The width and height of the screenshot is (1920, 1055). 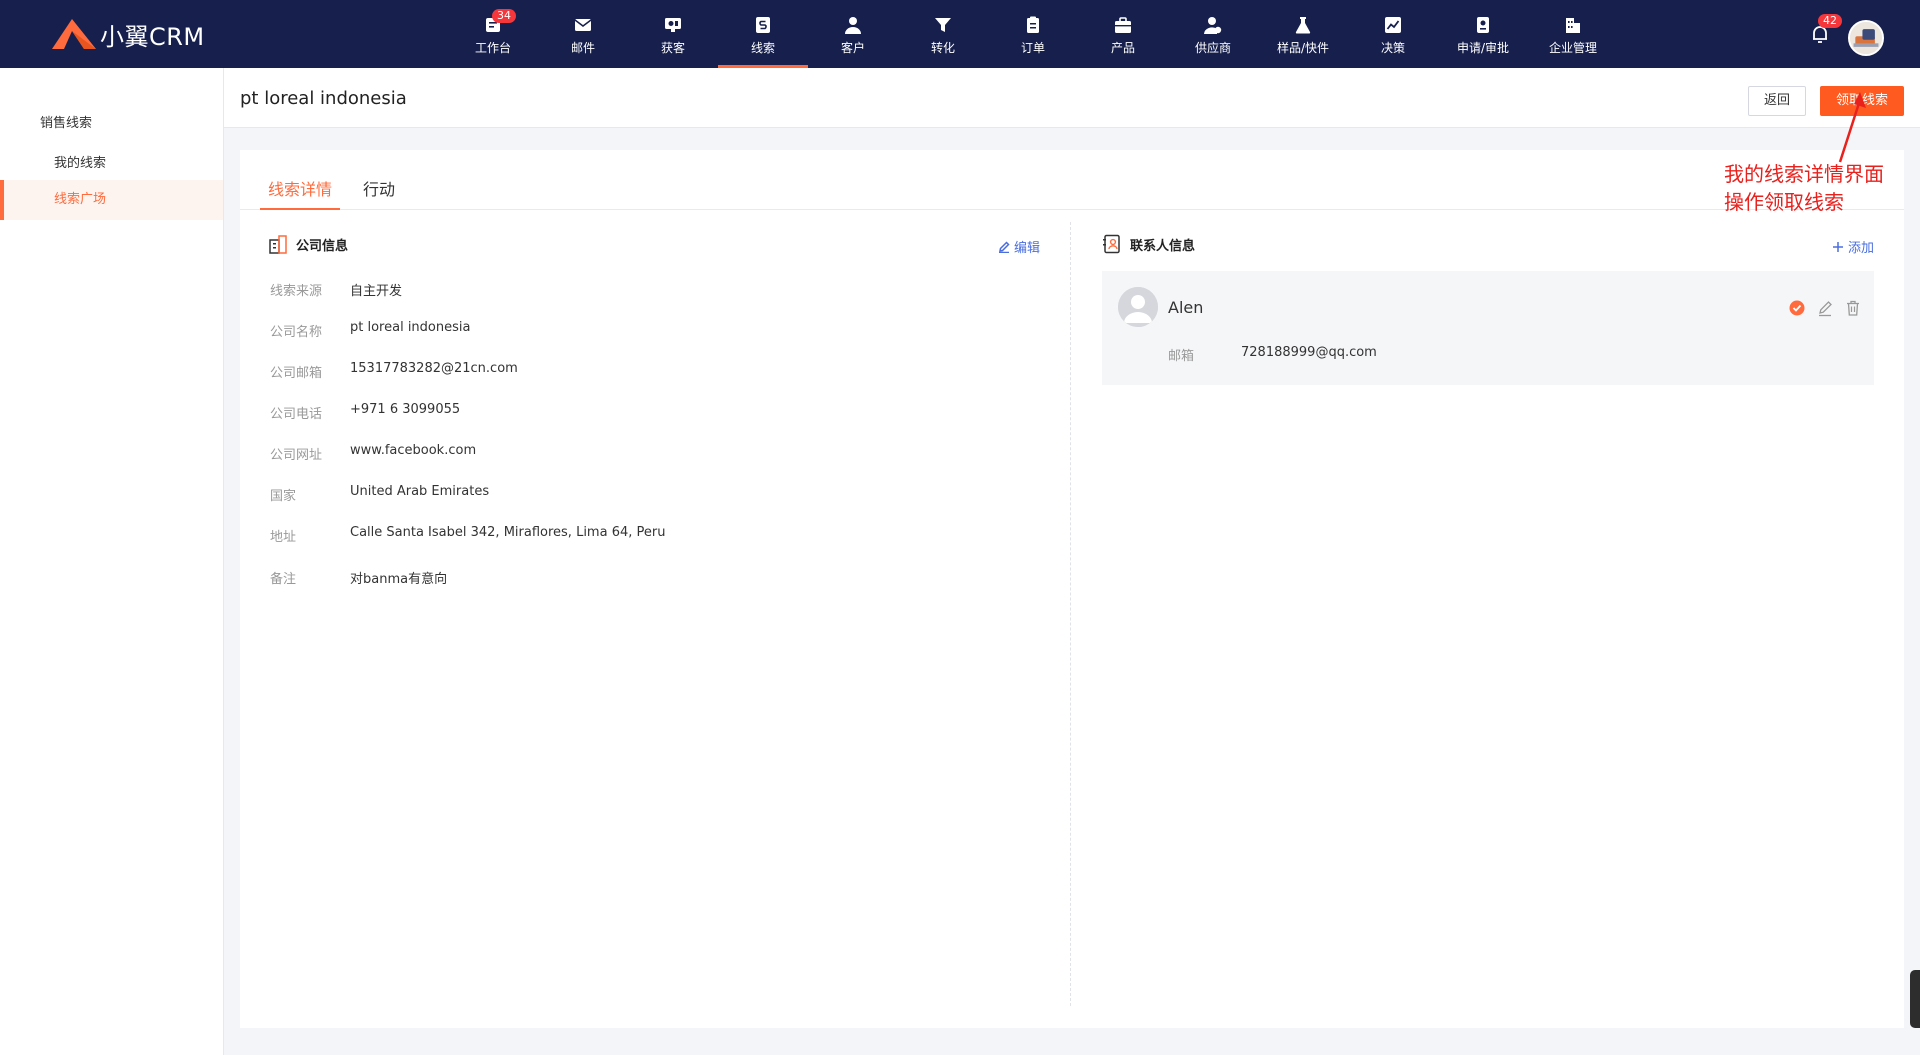 What do you see at coordinates (1392, 48) in the screenshot?
I see `nav-label: 决策` at bounding box center [1392, 48].